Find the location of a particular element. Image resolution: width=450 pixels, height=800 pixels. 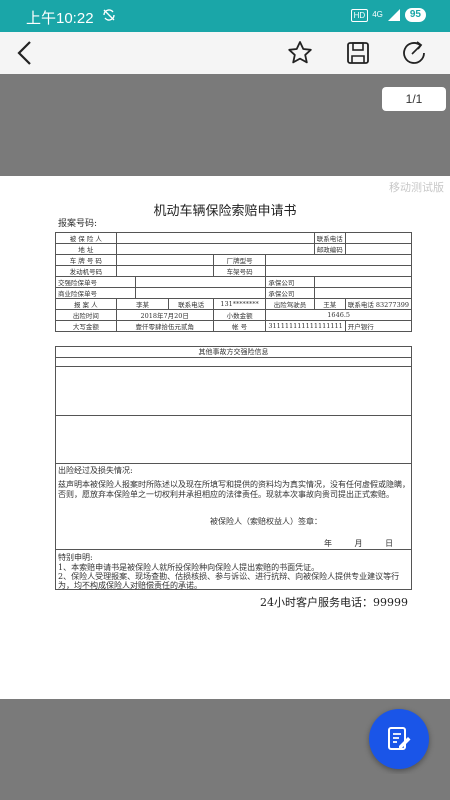

contact-phone-value is located at coordinates (378, 238).